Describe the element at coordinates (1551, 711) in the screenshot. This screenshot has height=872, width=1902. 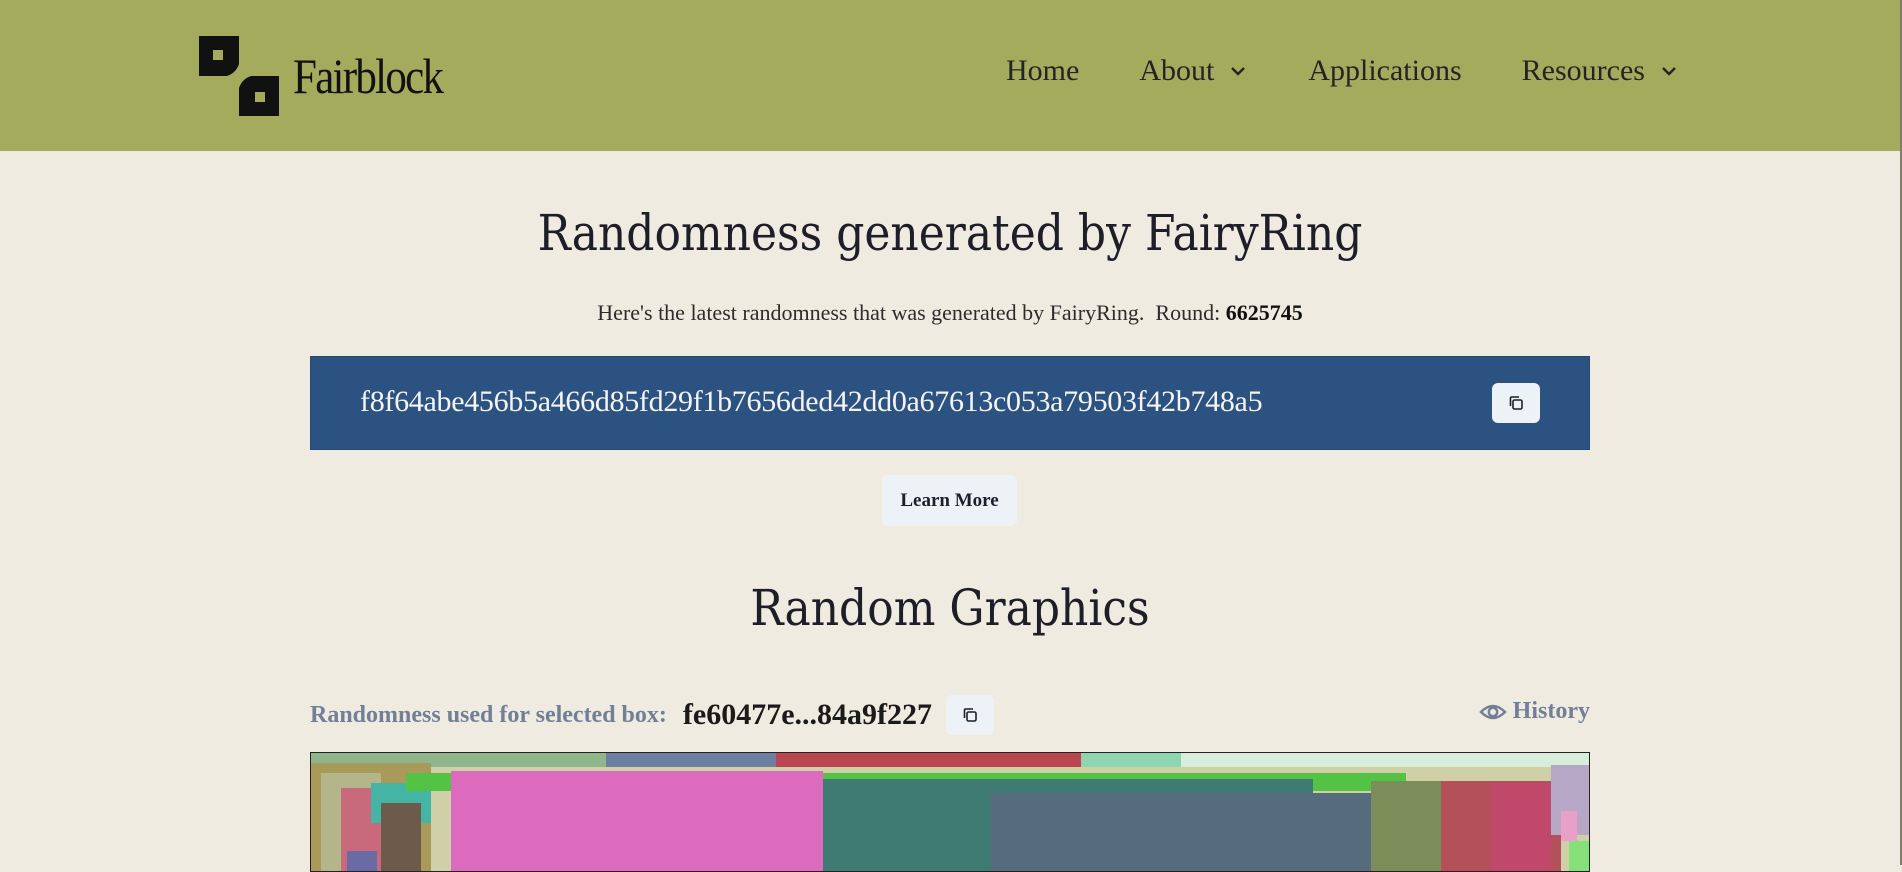
I see `history-label: History` at that location.